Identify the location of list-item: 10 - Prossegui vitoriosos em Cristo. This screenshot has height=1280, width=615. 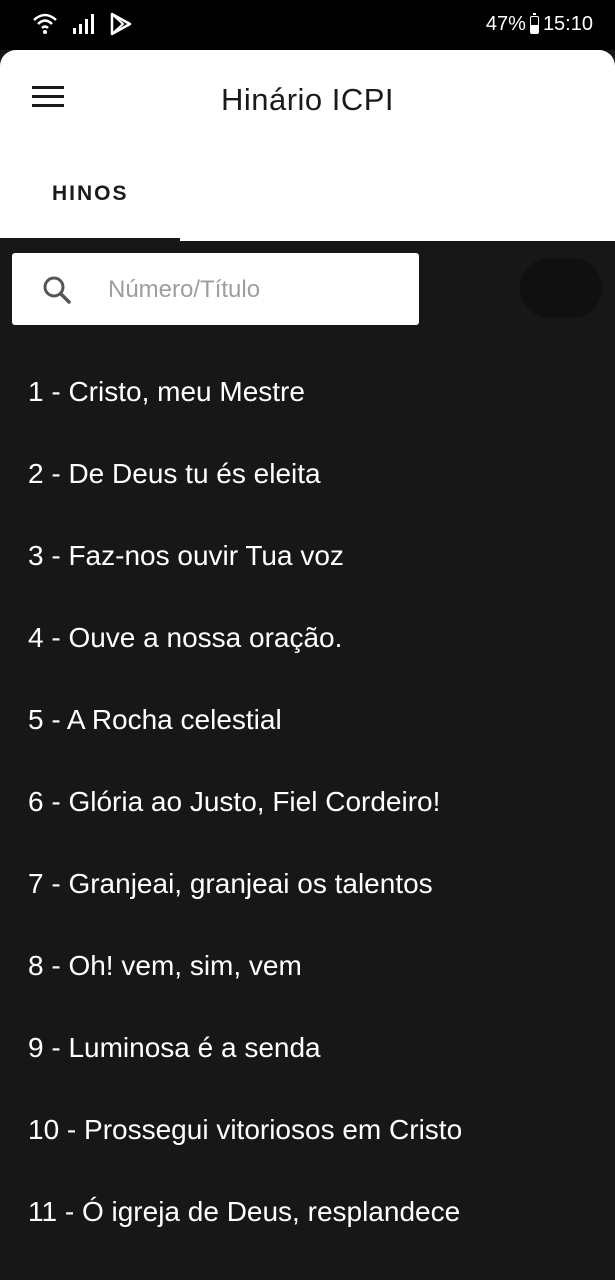
(307, 1131).